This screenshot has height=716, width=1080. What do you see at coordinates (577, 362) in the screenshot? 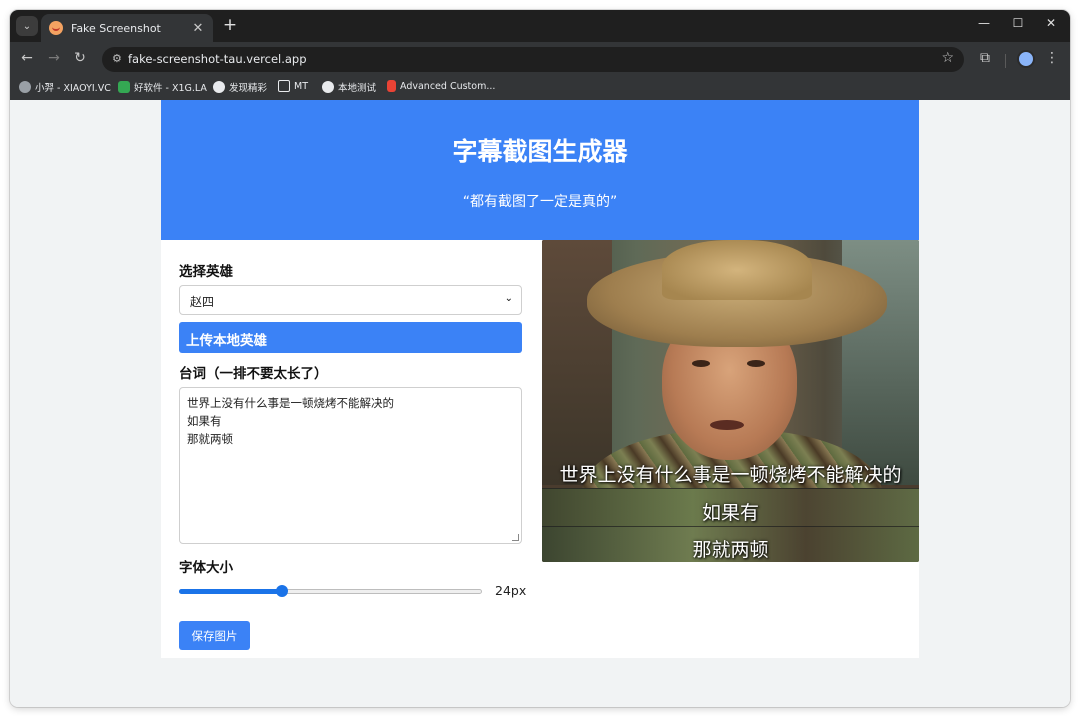
I see `photo-background-left` at bounding box center [577, 362].